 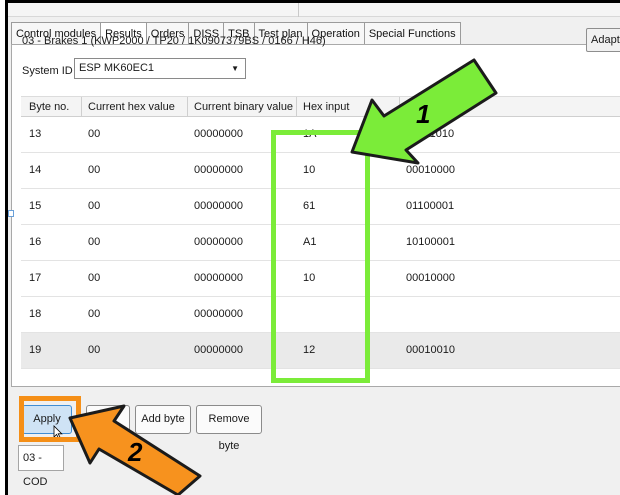 What do you see at coordinates (244, 107) in the screenshot?
I see `header-current-binary: Current binary value` at bounding box center [244, 107].